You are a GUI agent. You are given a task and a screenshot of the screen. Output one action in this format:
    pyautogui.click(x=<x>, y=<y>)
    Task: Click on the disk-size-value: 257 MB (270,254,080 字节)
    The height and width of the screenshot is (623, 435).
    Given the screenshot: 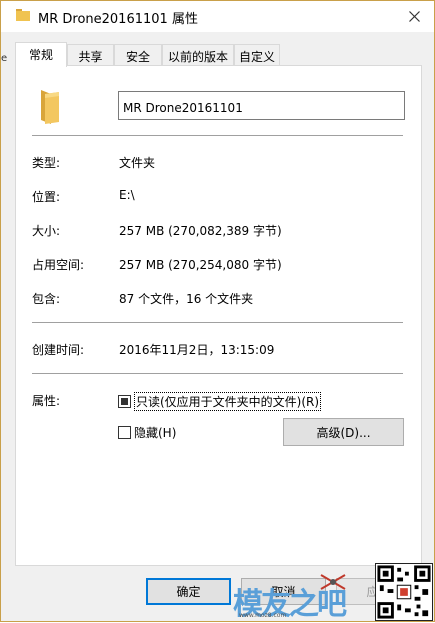 What is the action you would take?
    pyautogui.click(x=200, y=265)
    